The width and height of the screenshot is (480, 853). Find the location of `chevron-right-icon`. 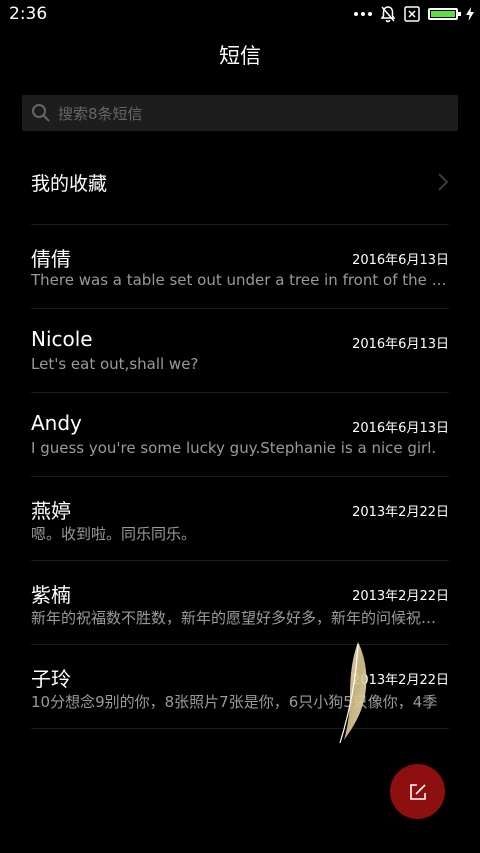

chevron-right-icon is located at coordinates (443, 182).